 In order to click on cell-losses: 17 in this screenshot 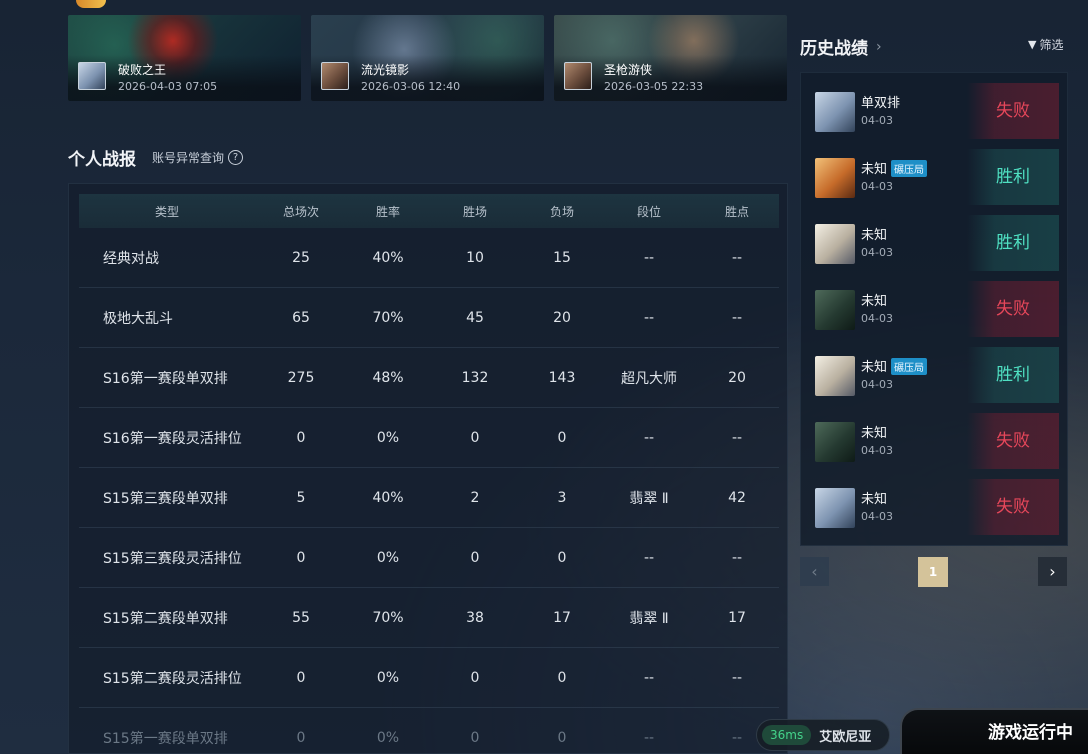, I will do `click(562, 617)`.